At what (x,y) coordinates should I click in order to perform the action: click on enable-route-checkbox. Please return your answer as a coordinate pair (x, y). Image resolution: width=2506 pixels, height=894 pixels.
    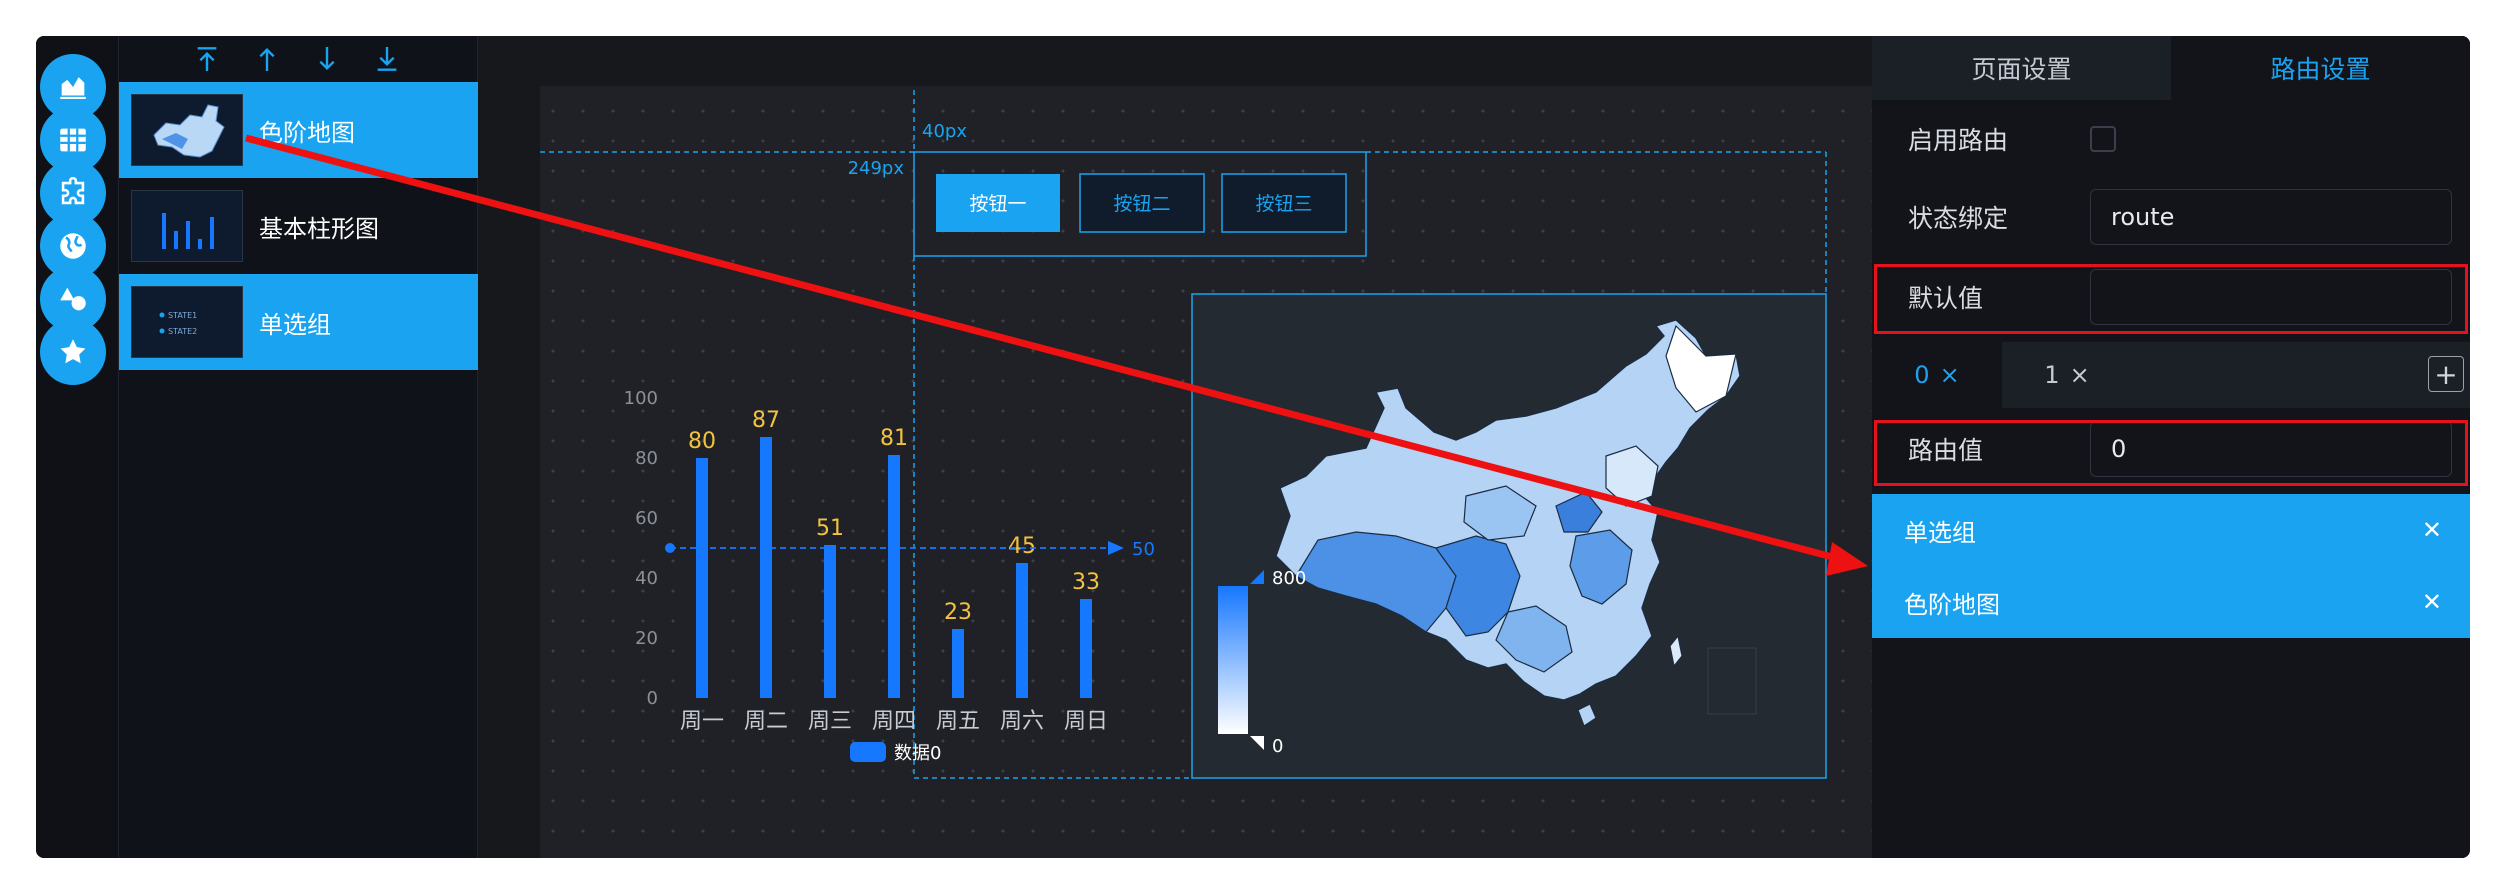
    Looking at the image, I should click on (2103, 139).